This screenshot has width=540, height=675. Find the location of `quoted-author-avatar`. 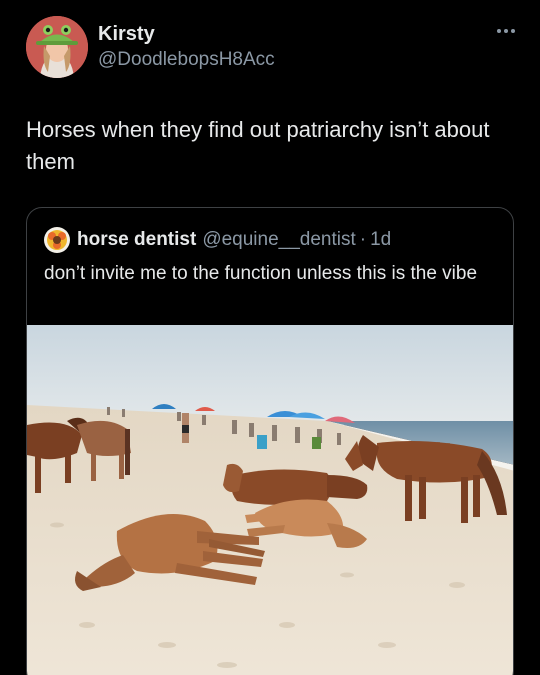

quoted-author-avatar is located at coordinates (57, 240).